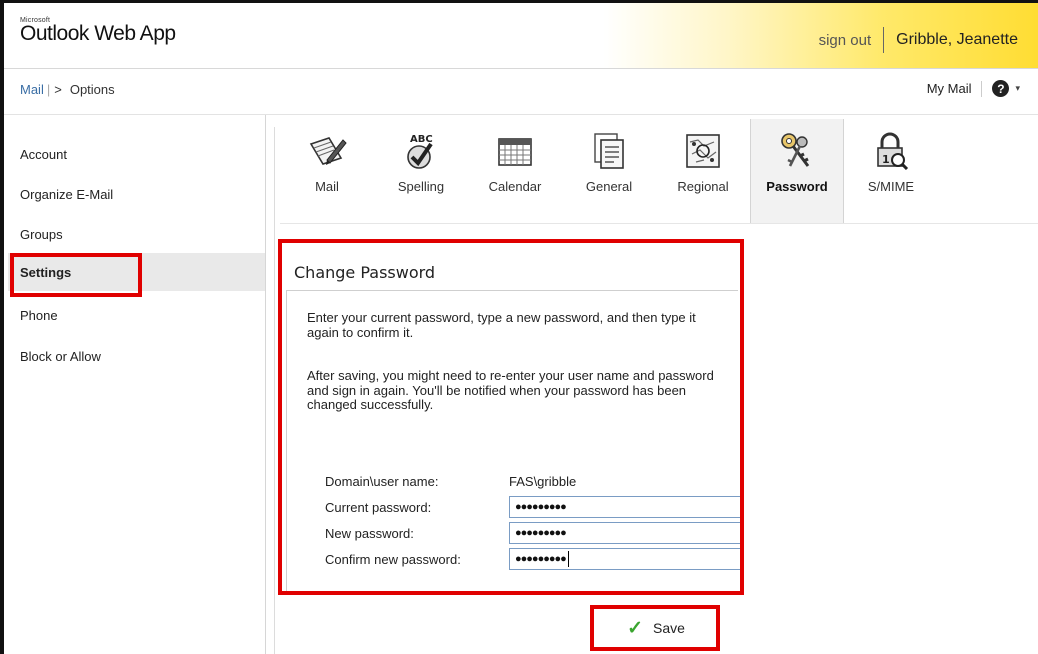 Image resolution: width=1038 pixels, height=654 pixels. Describe the element at coordinates (327, 186) in the screenshot. I see `tab-mail-label: Mail` at that location.